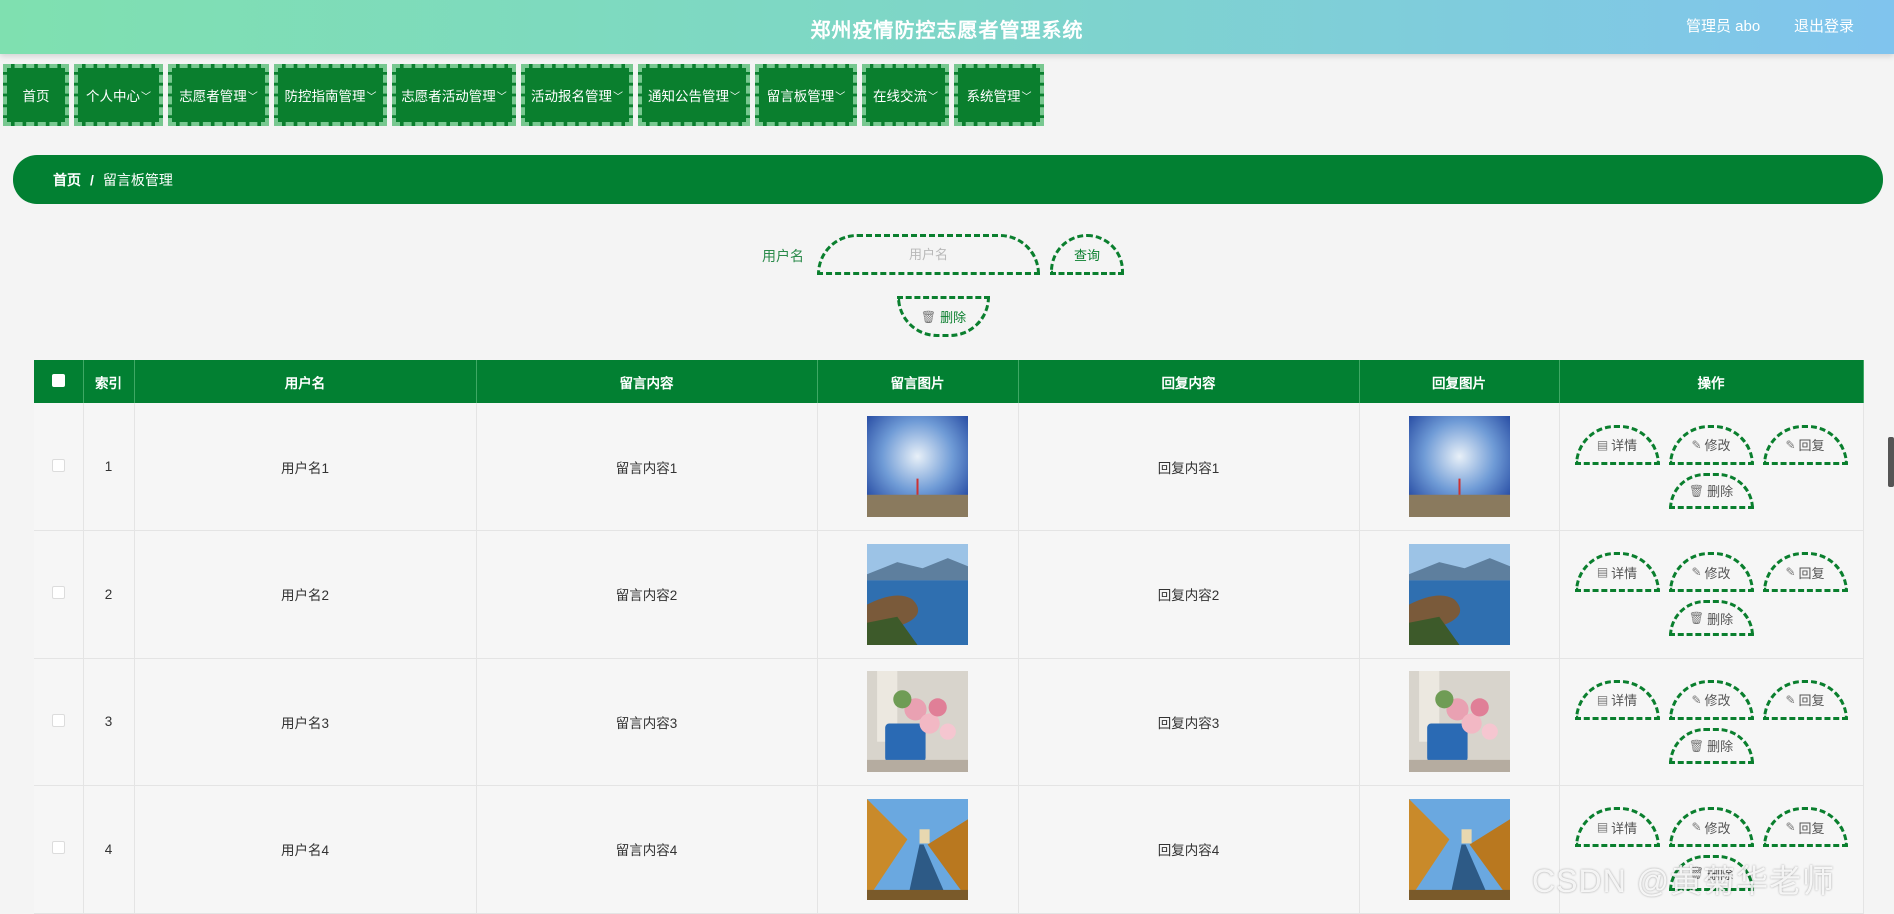 The image size is (1894, 914). I want to click on app-title: 郑州疫情防控志愿者管理系统, so click(947, 31).